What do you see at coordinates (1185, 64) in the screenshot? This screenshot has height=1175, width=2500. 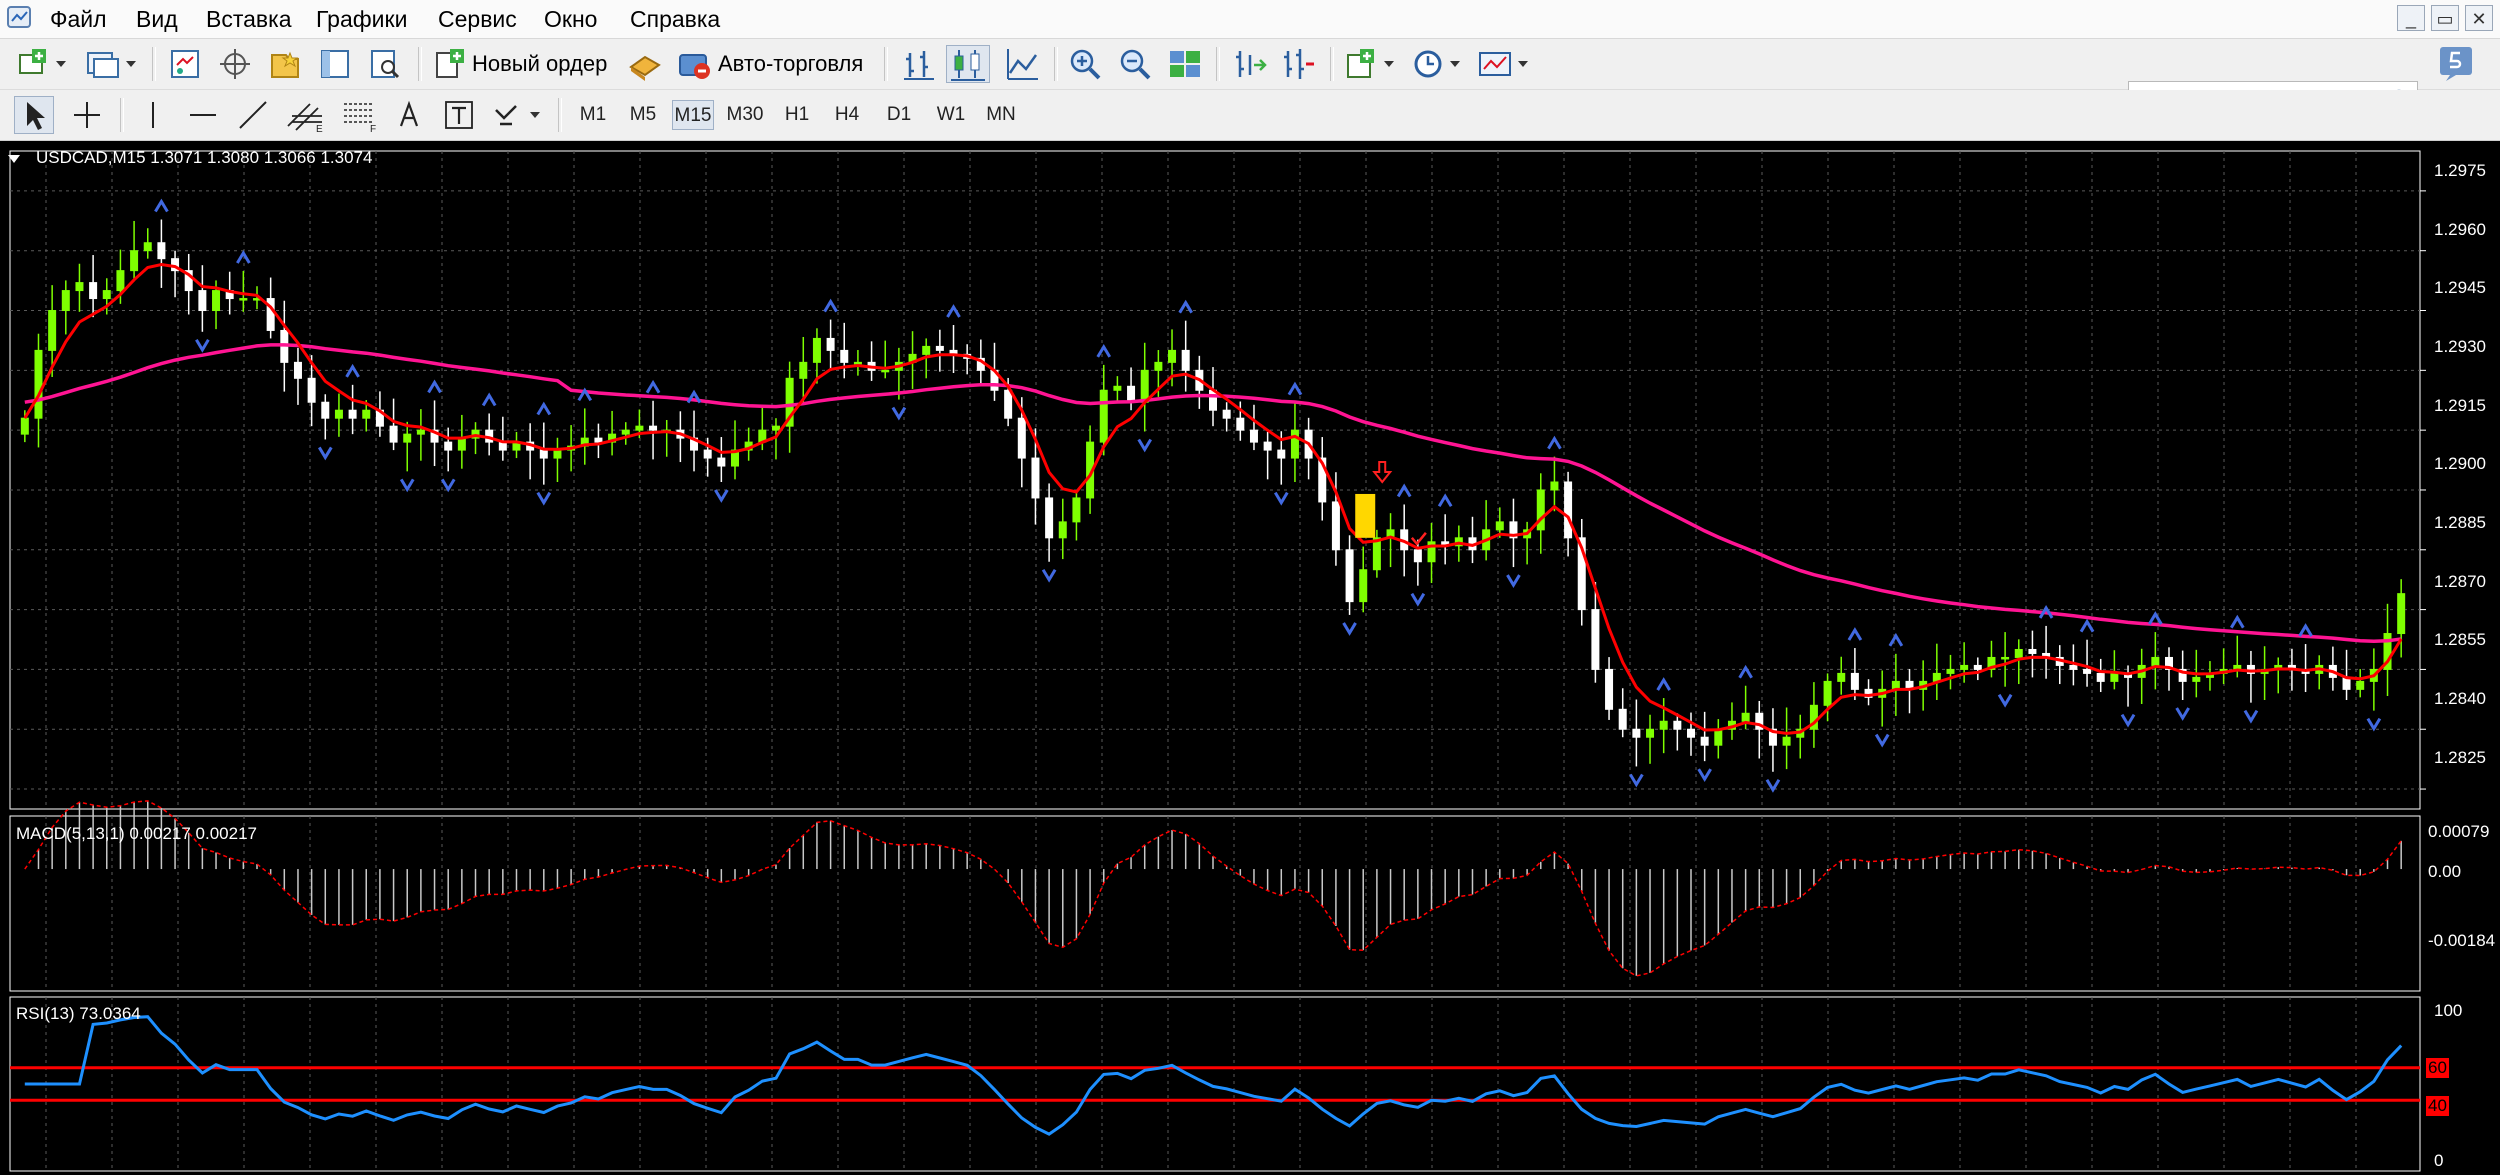 I see `tile-windows-button` at bounding box center [1185, 64].